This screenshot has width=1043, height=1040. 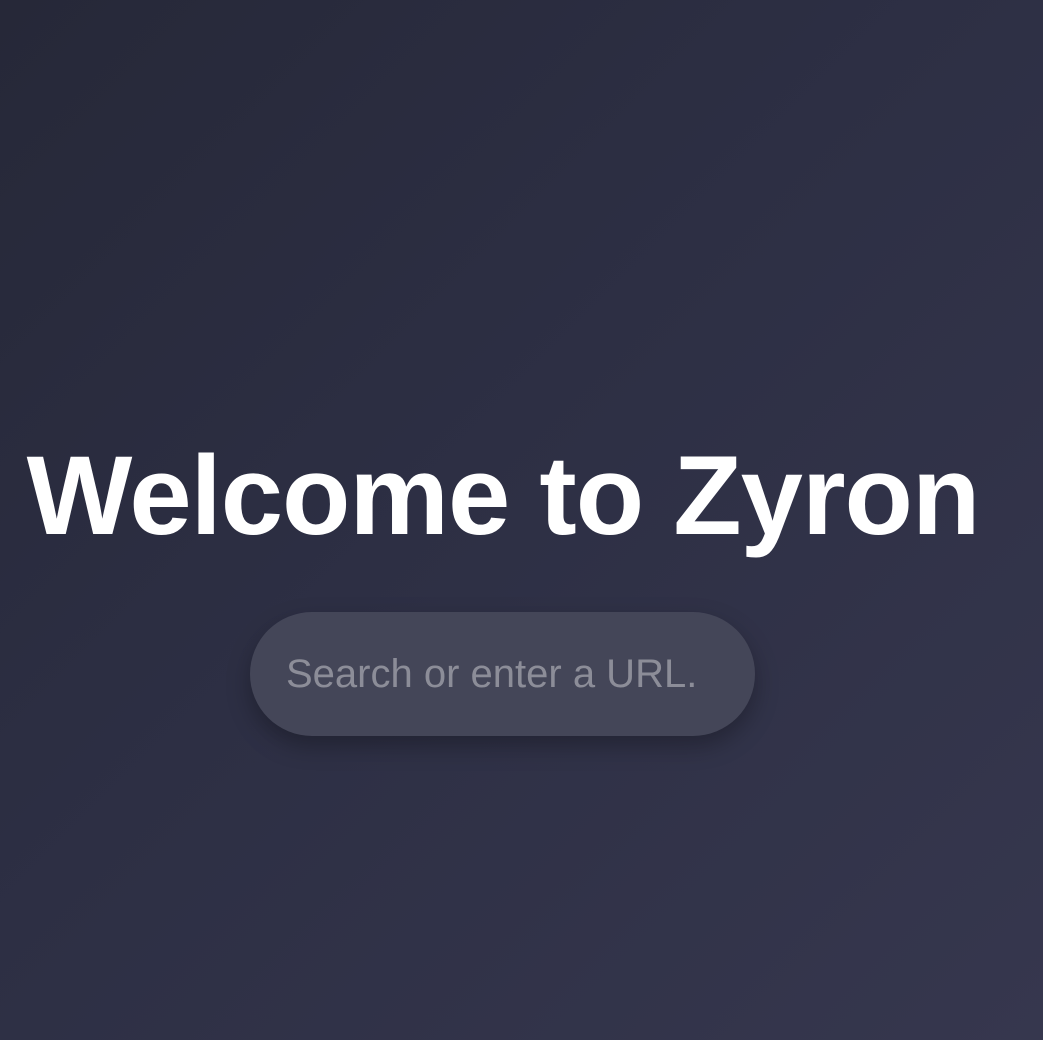 I want to click on search-input, so click(x=502, y=674).